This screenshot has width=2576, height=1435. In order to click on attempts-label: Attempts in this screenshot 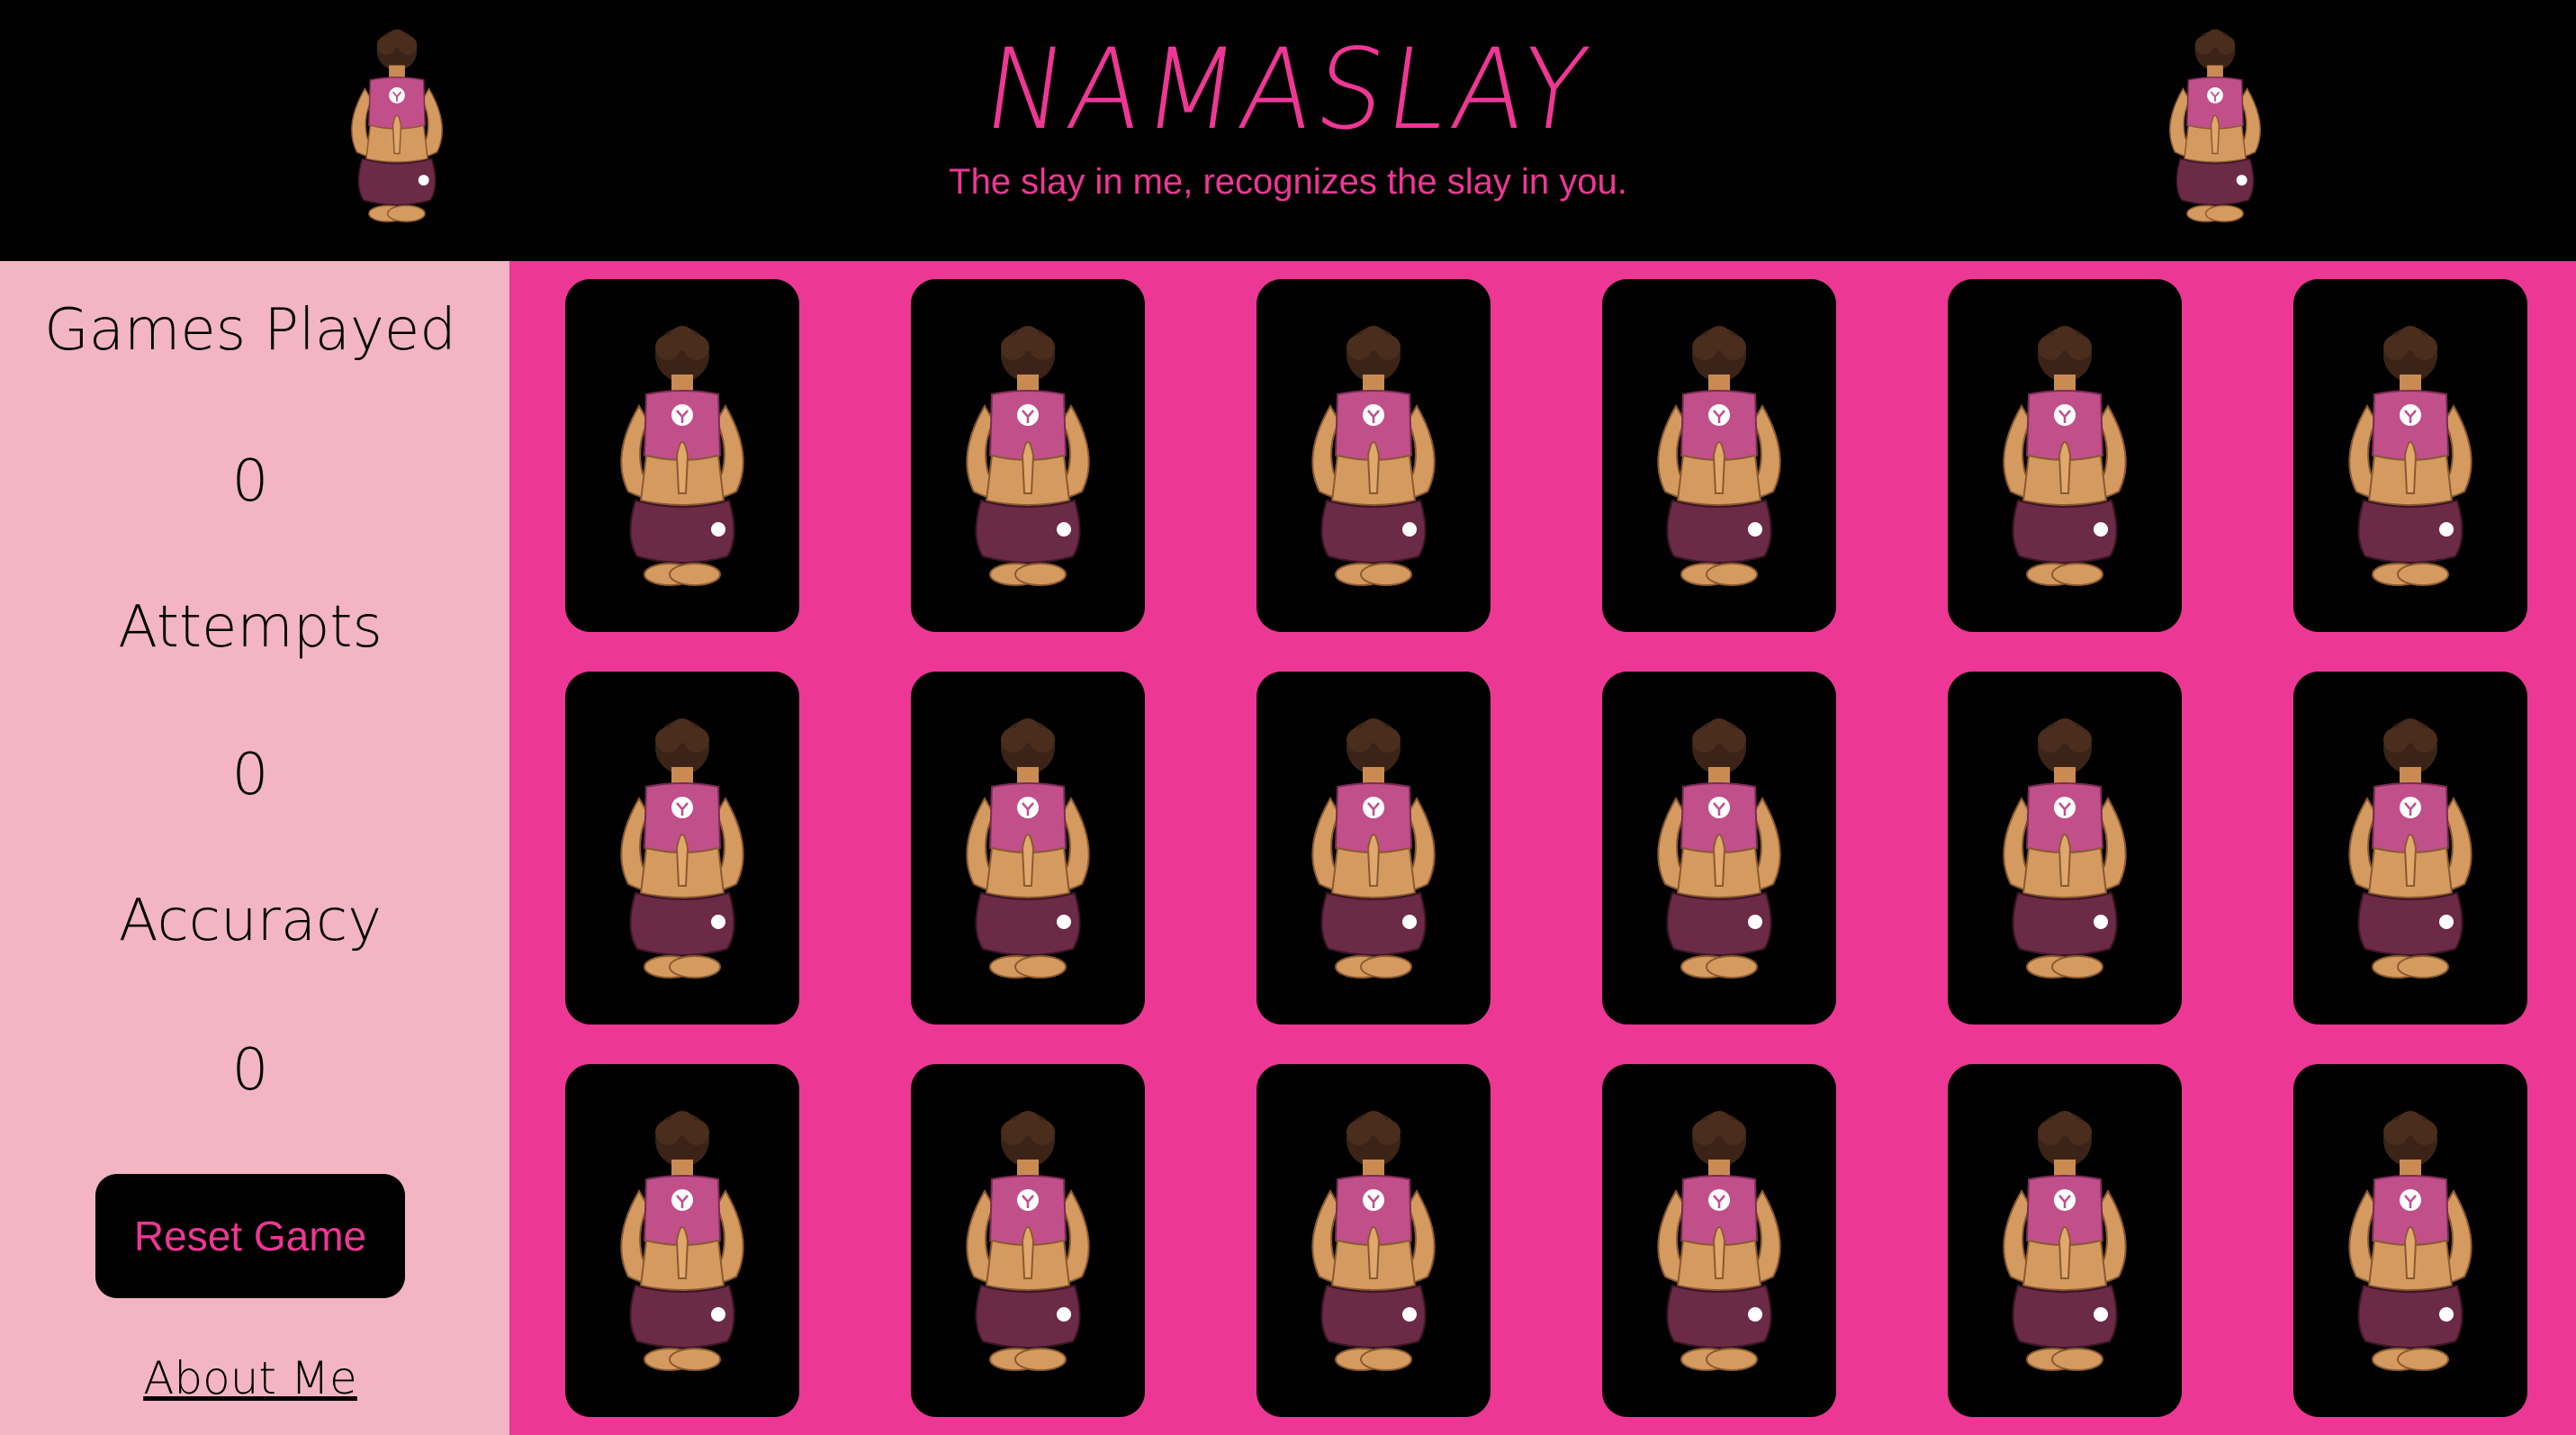, I will do `click(250, 627)`.